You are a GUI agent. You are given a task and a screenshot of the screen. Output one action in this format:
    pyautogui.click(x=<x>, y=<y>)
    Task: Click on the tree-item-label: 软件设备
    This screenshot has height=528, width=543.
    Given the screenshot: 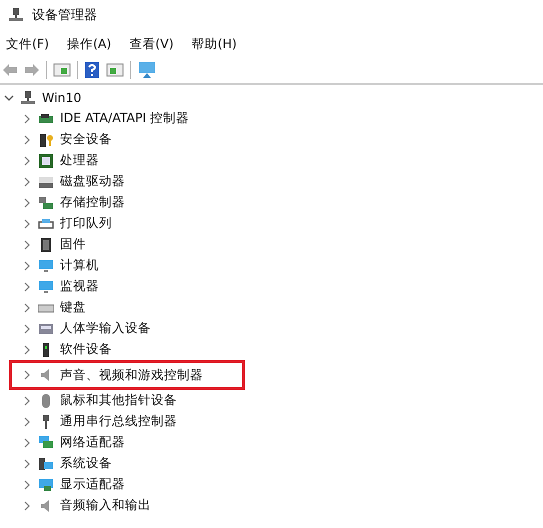 What is the action you would take?
    pyautogui.click(x=86, y=349)
    